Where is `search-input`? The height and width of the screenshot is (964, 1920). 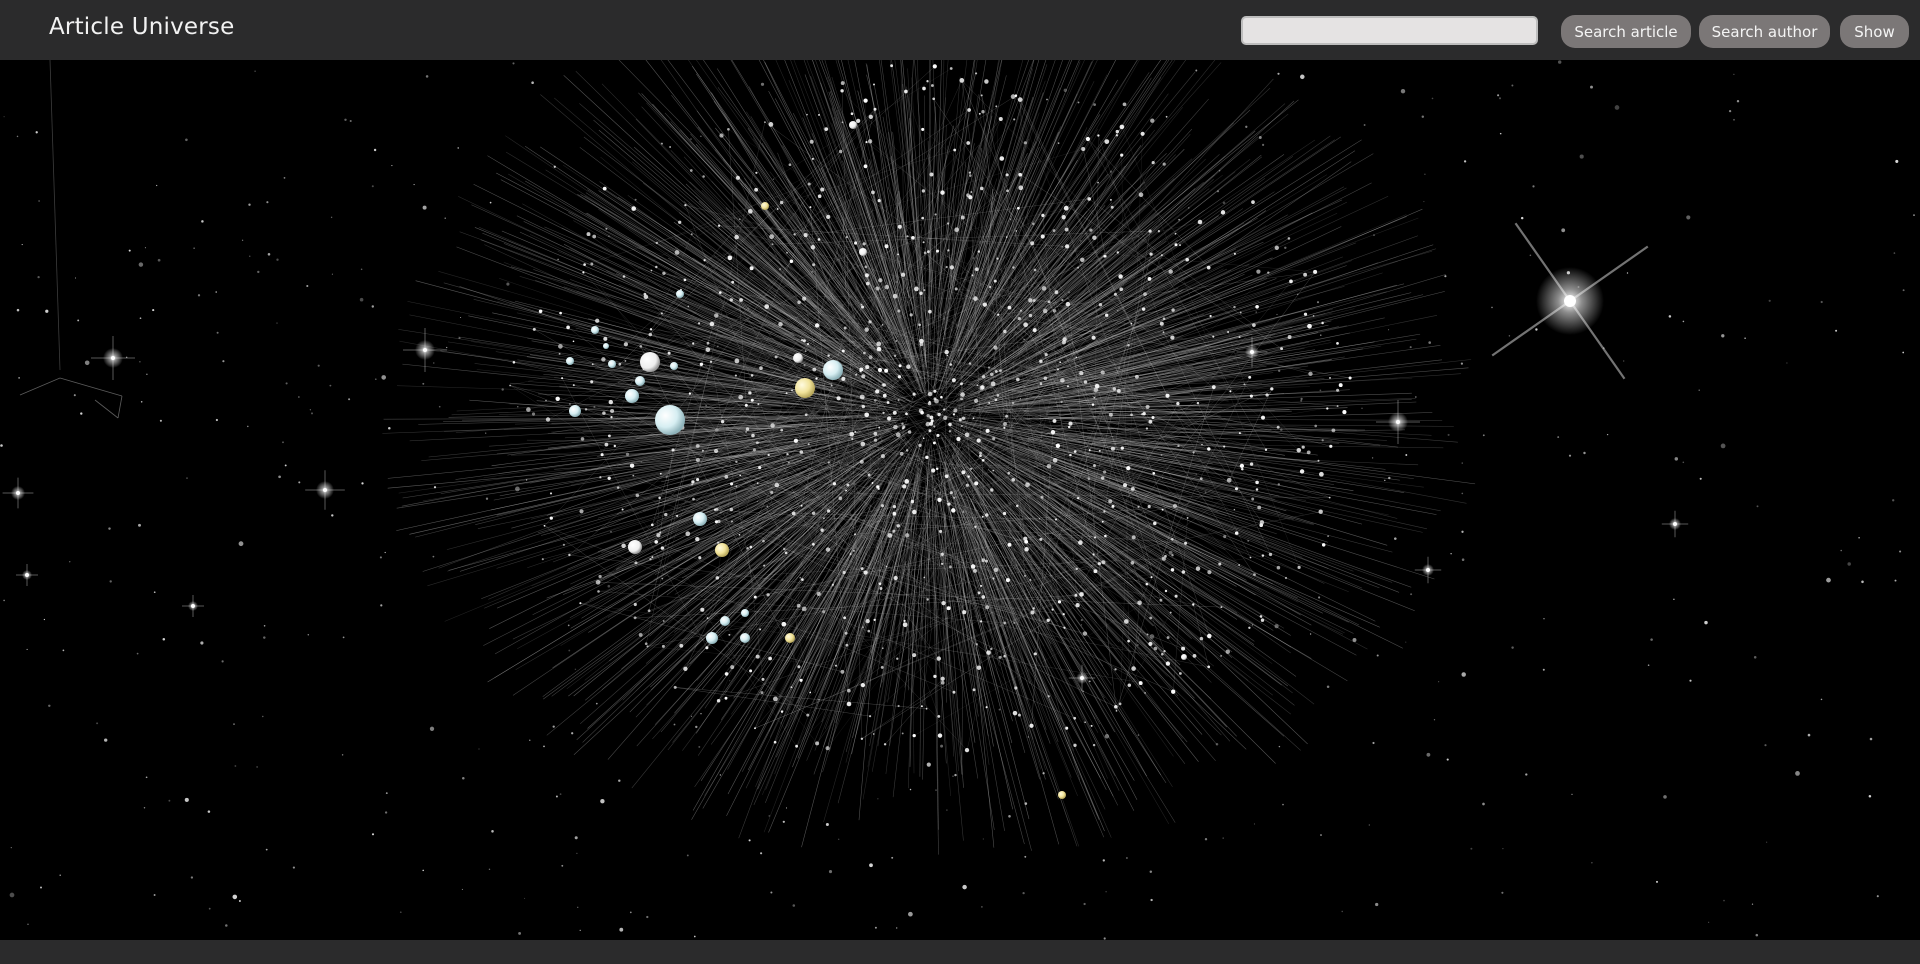
search-input is located at coordinates (1389, 30).